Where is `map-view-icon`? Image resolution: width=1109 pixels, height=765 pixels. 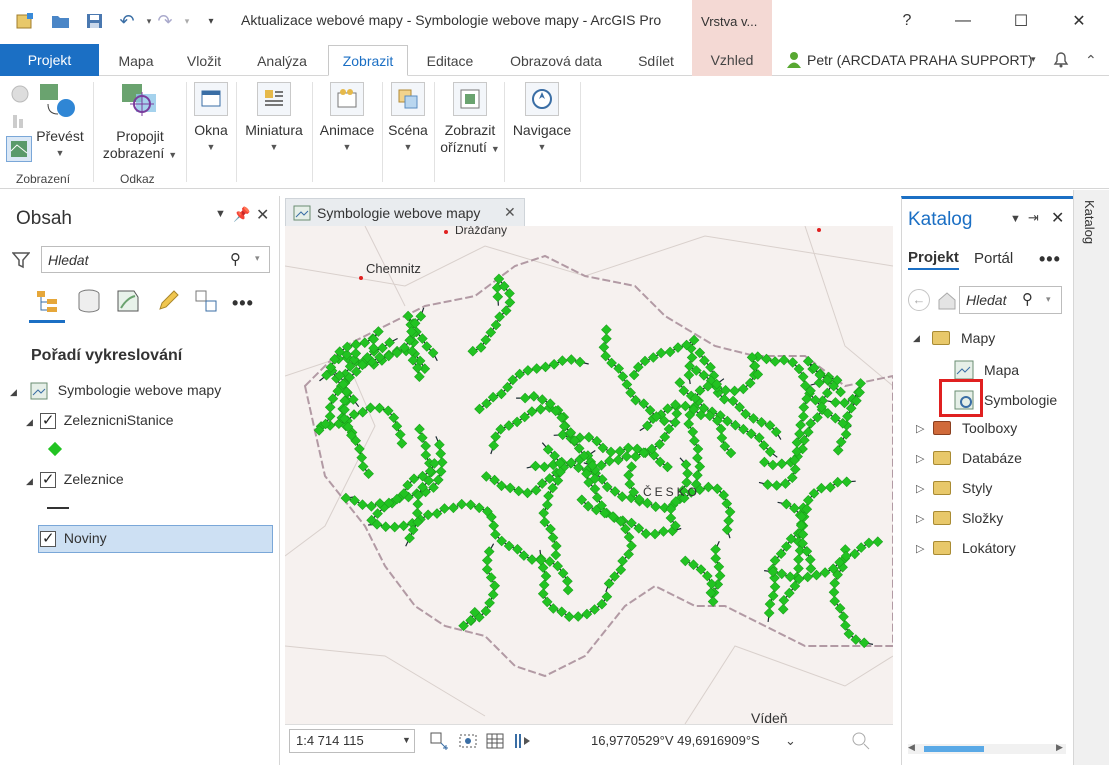 map-view-icon is located at coordinates (19, 149).